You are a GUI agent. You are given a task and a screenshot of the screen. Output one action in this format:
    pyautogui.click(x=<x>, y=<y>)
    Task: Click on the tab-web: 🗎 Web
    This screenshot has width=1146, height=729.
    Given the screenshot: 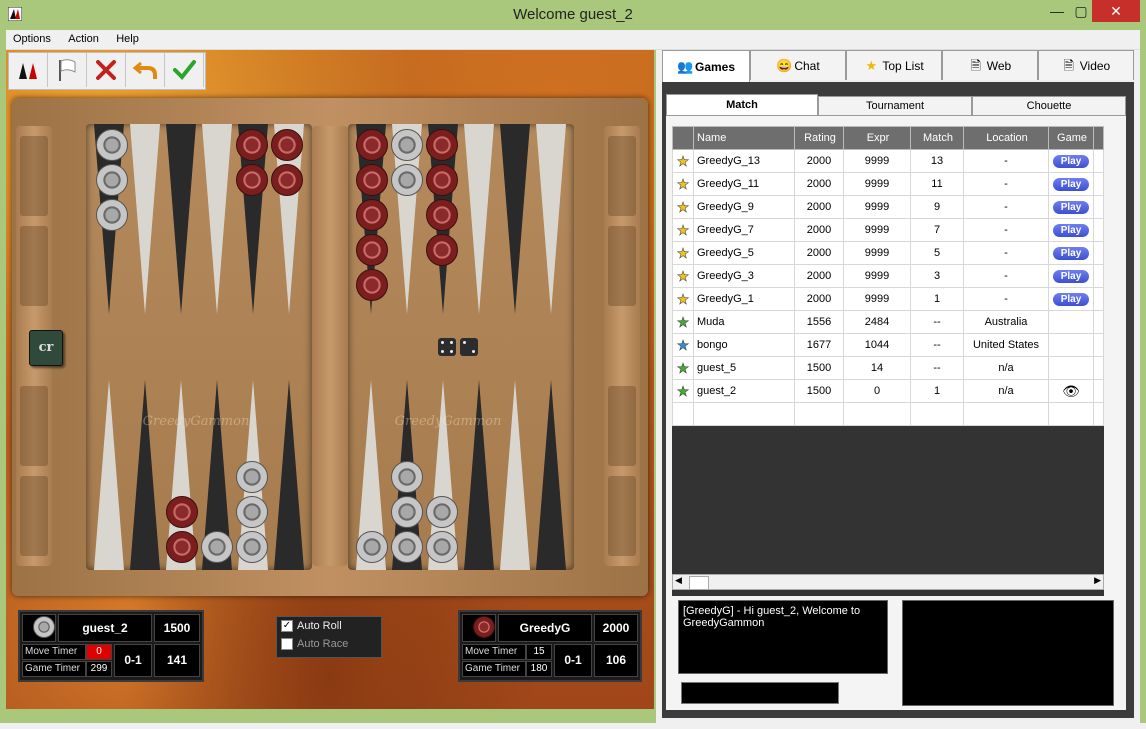 What is the action you would take?
    pyautogui.click(x=990, y=65)
    